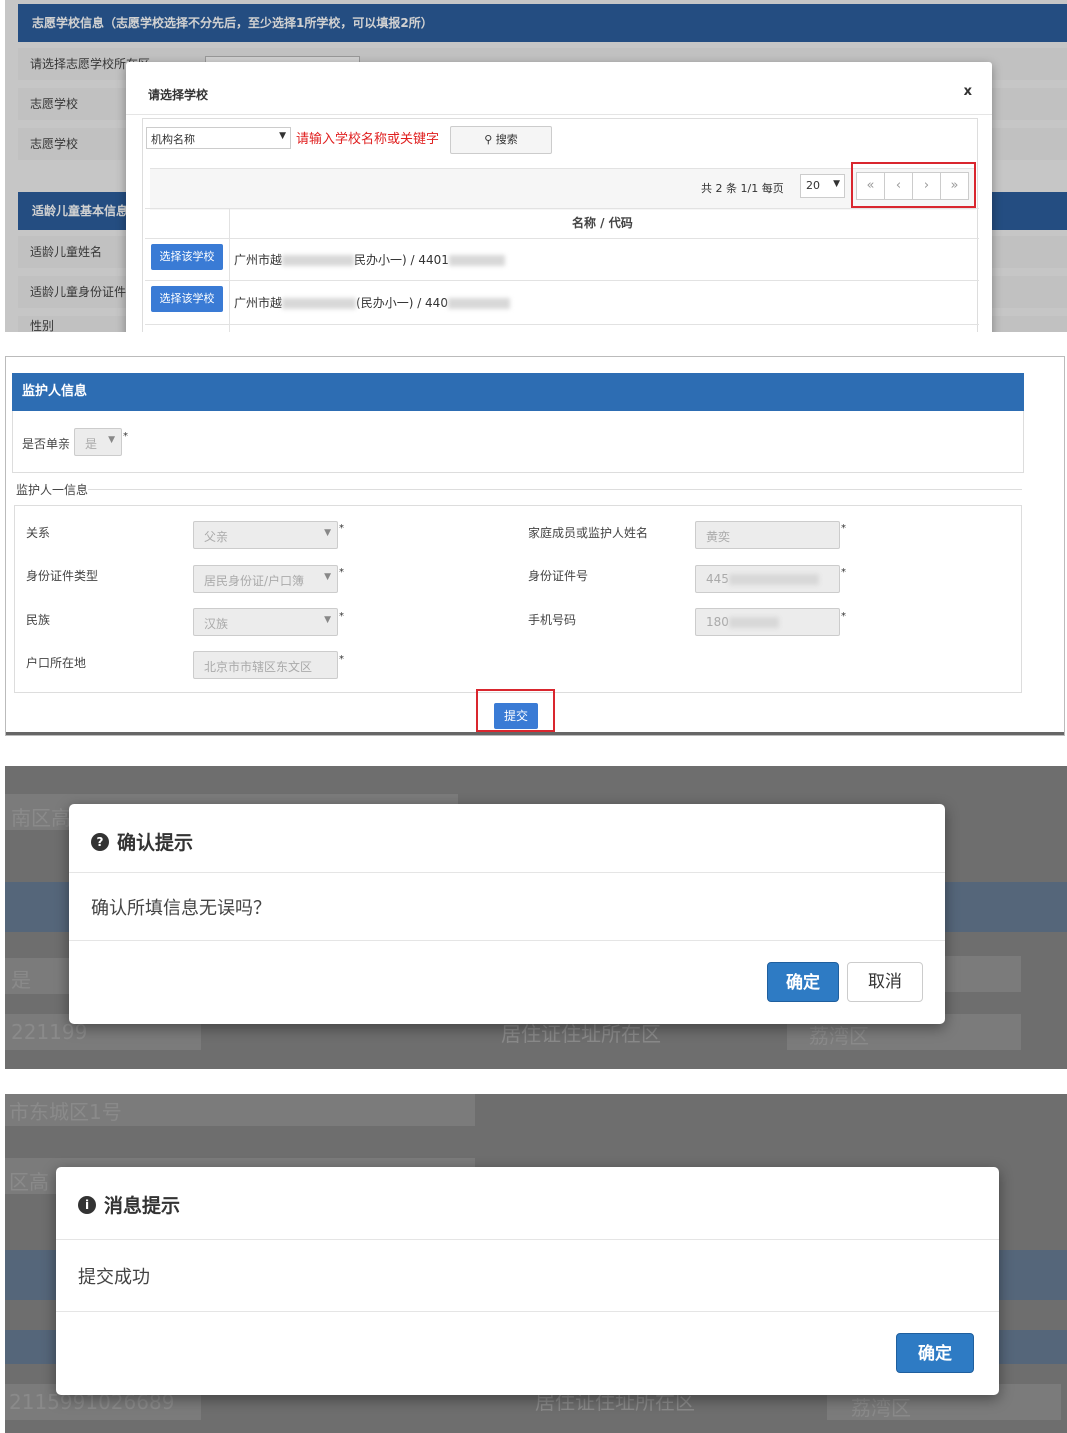  Describe the element at coordinates (100, 841) in the screenshot. I see `question-icon: ?` at that location.